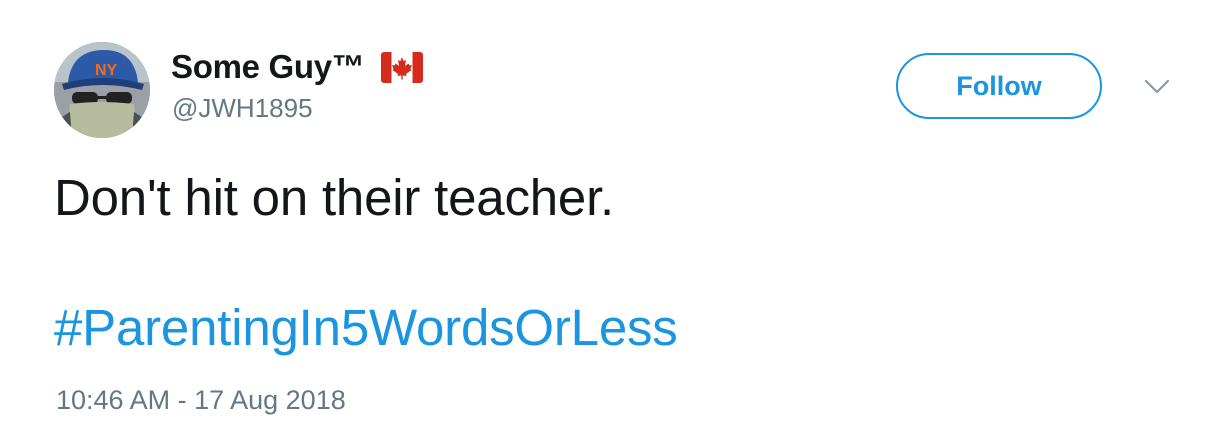  Describe the element at coordinates (268, 67) in the screenshot. I see `display-name: Some Guy™` at that location.